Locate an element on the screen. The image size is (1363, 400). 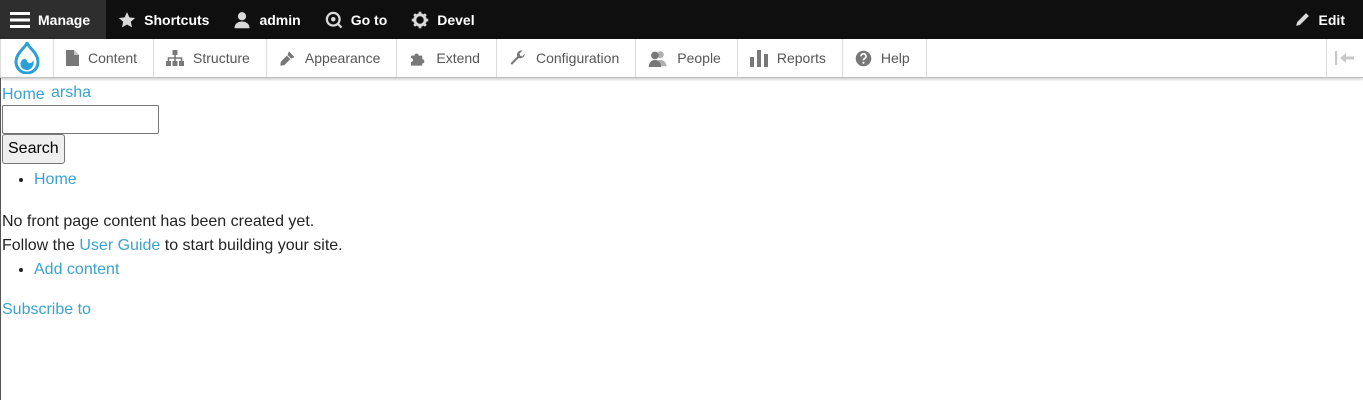
site-branding: Home arsha is located at coordinates (677, 94).